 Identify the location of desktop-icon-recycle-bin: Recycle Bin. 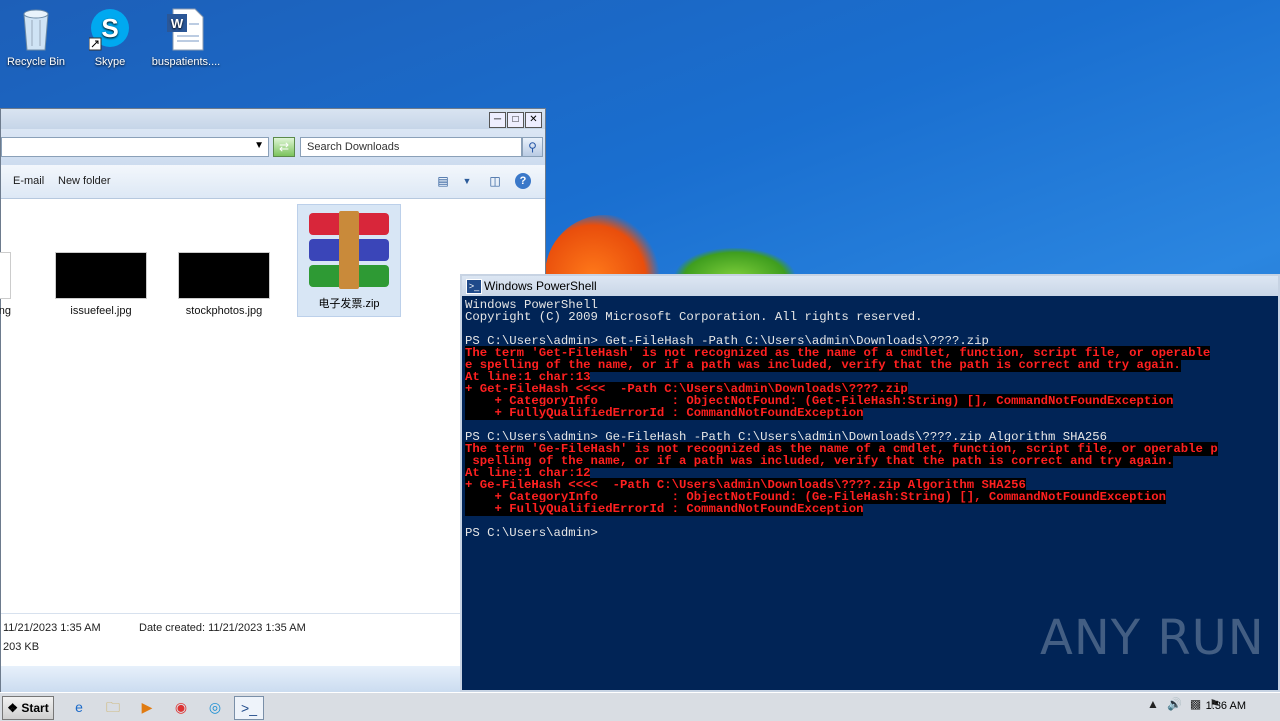
(38, 37).